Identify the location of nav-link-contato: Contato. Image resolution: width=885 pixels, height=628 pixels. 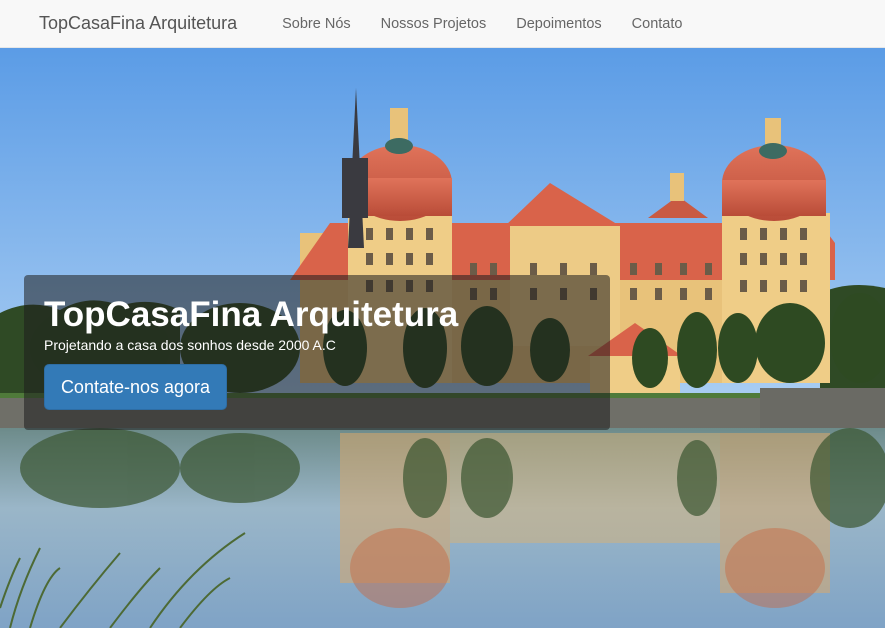
(657, 24).